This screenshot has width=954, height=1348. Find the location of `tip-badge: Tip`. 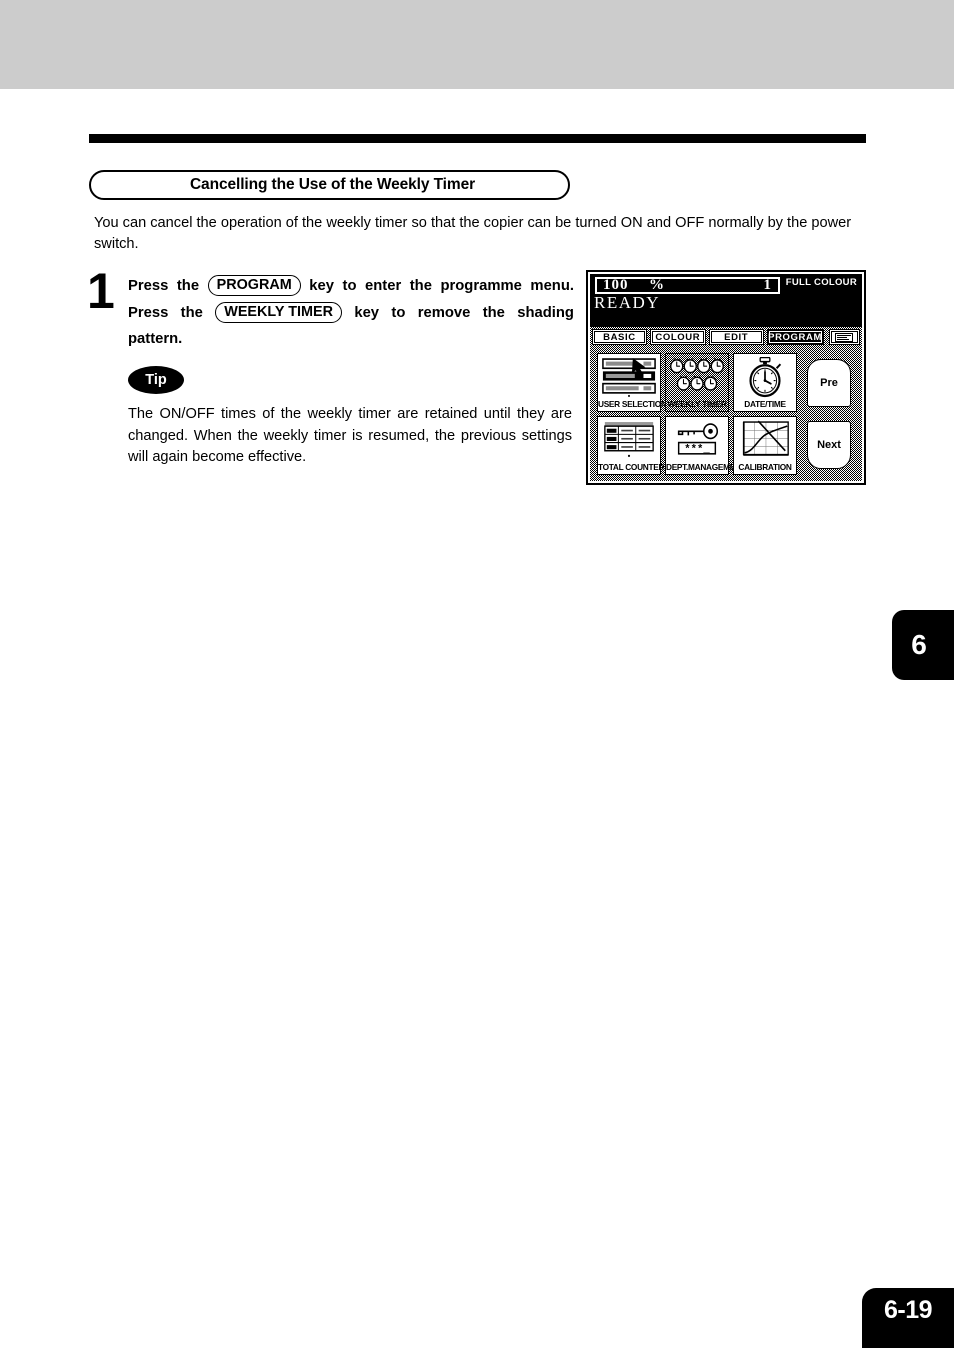

tip-badge: Tip is located at coordinates (156, 380).